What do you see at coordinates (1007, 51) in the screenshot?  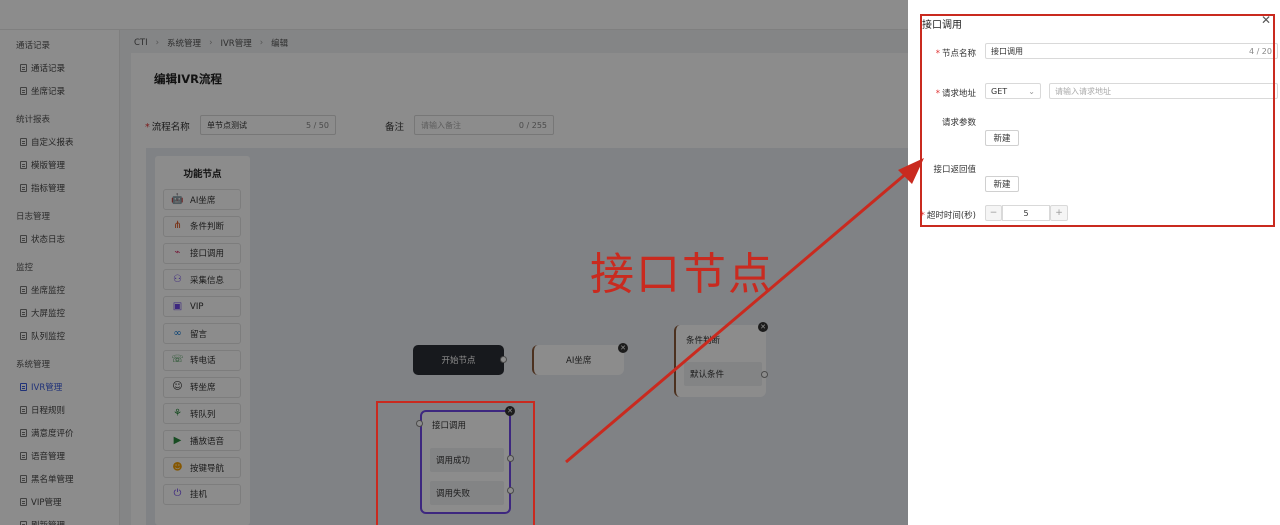 I see `node-name-value: 接口调用` at bounding box center [1007, 51].